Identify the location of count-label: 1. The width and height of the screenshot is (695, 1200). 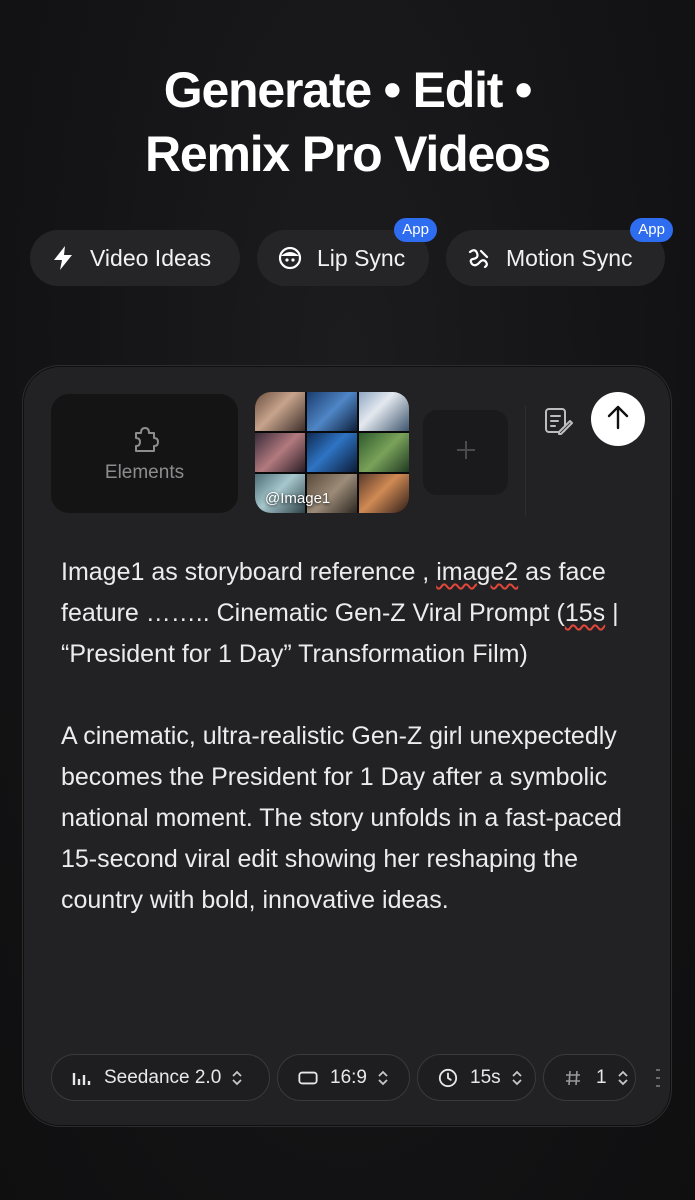
(601, 1077).